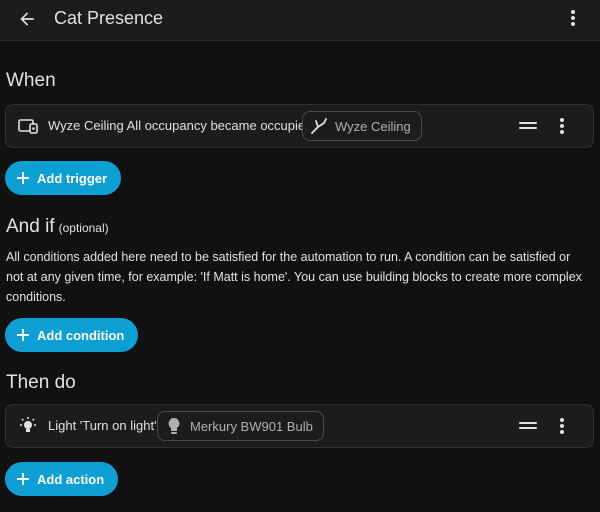  What do you see at coordinates (71, 479) in the screenshot?
I see `add-action-label: Add action` at bounding box center [71, 479].